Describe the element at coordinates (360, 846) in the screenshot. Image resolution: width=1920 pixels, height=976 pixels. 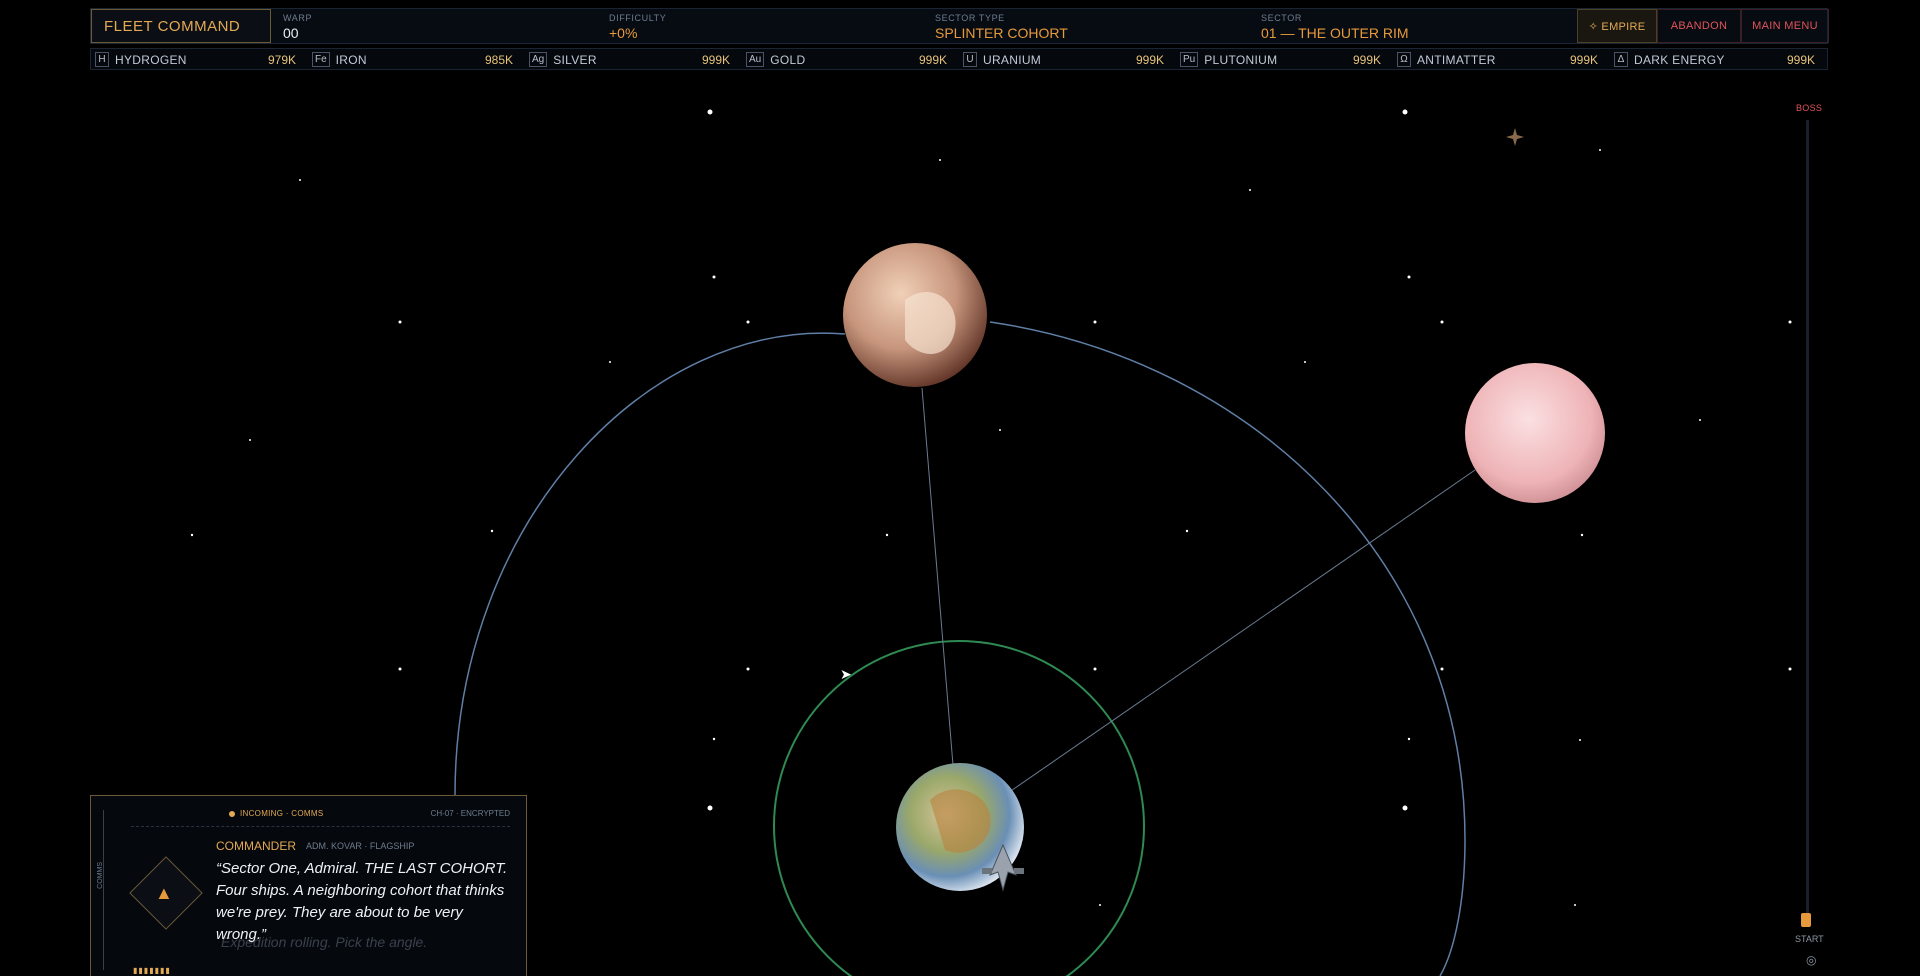
I see `speaker-role: ADM. KOVAR · FLAGSHIP` at that location.